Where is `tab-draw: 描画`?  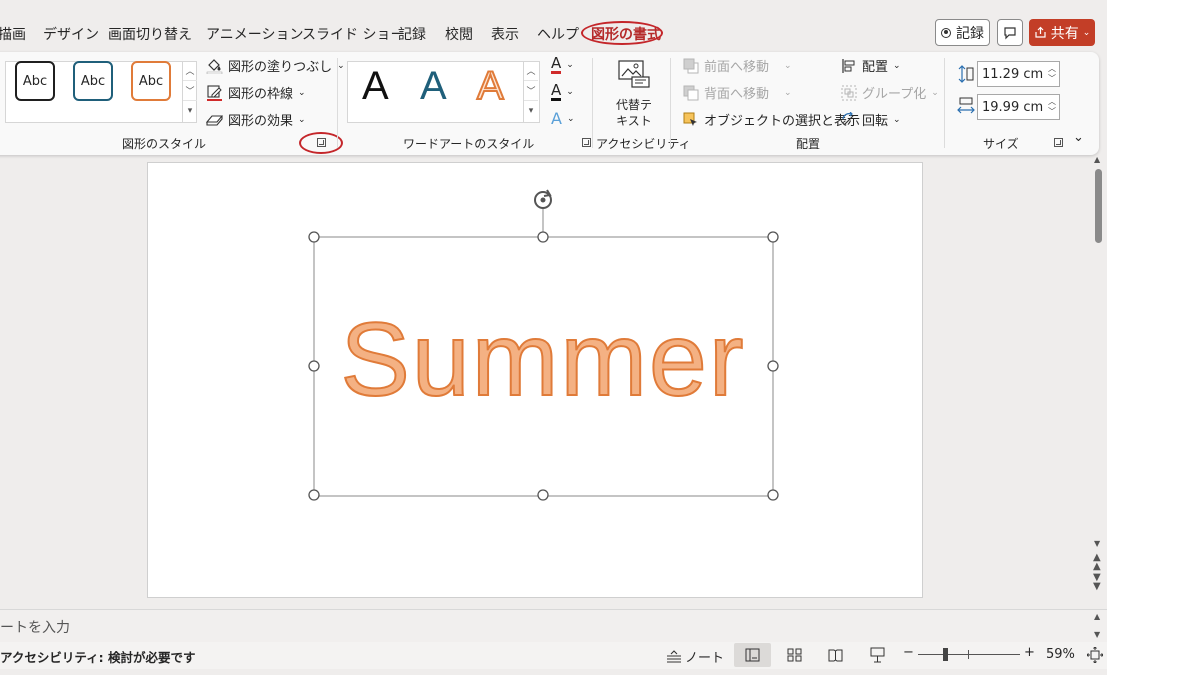
tab-draw: 描画 is located at coordinates (13, 34).